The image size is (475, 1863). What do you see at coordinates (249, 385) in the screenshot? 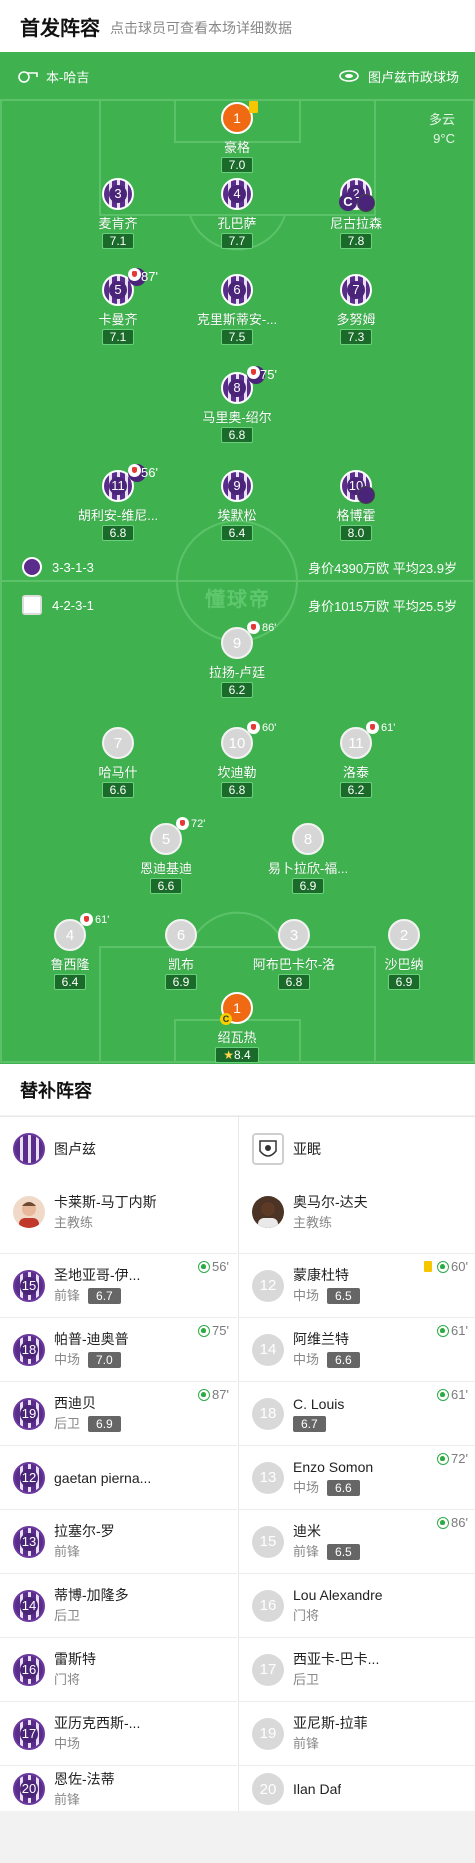
I see `player-shirt: 8 75'` at bounding box center [249, 385].